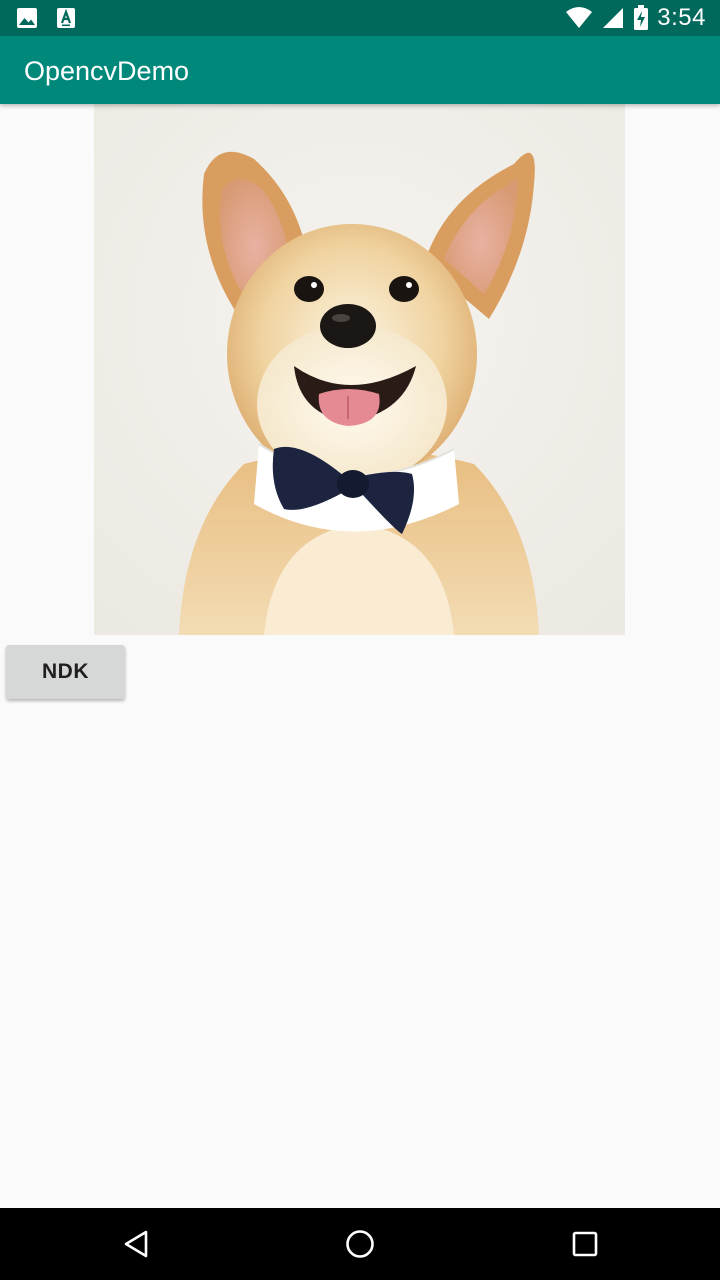 This screenshot has width=720, height=1280. What do you see at coordinates (613, 18) in the screenshot?
I see `cell-signal-icon` at bounding box center [613, 18].